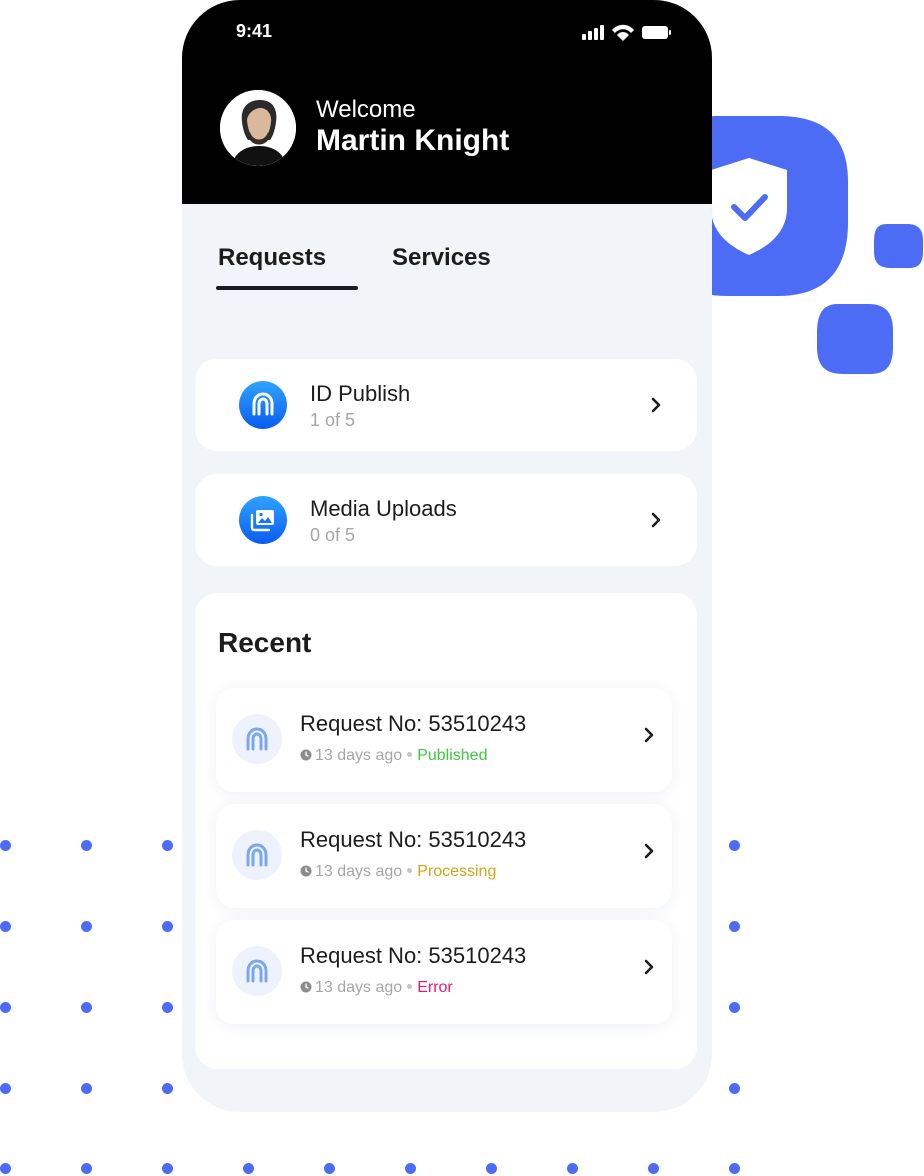  What do you see at coordinates (626, 32) in the screenshot?
I see `status-indicators-icon` at bounding box center [626, 32].